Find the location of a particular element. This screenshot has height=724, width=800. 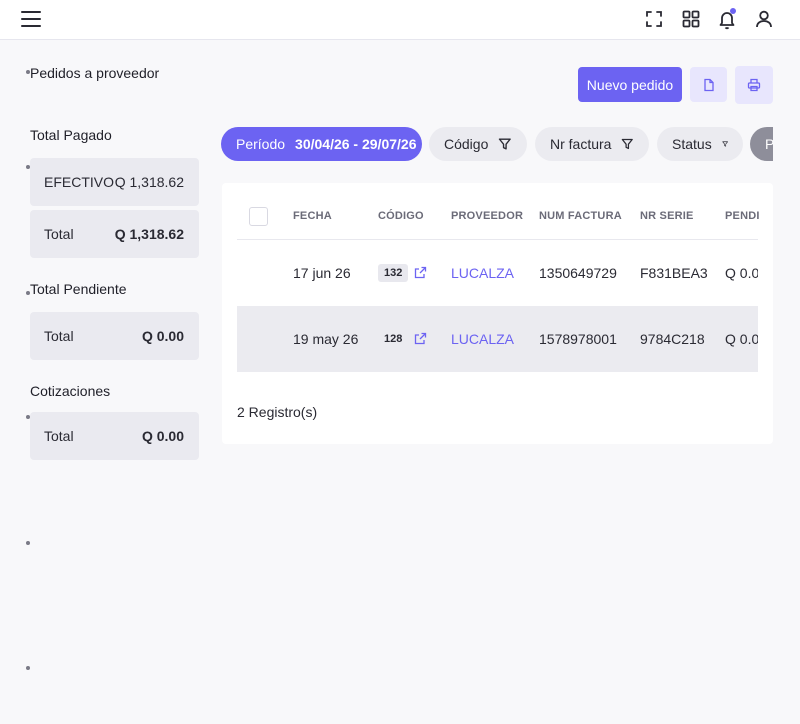

period-filter-chip: Período 30/04/26 - 29/07/26 is located at coordinates (321, 144).